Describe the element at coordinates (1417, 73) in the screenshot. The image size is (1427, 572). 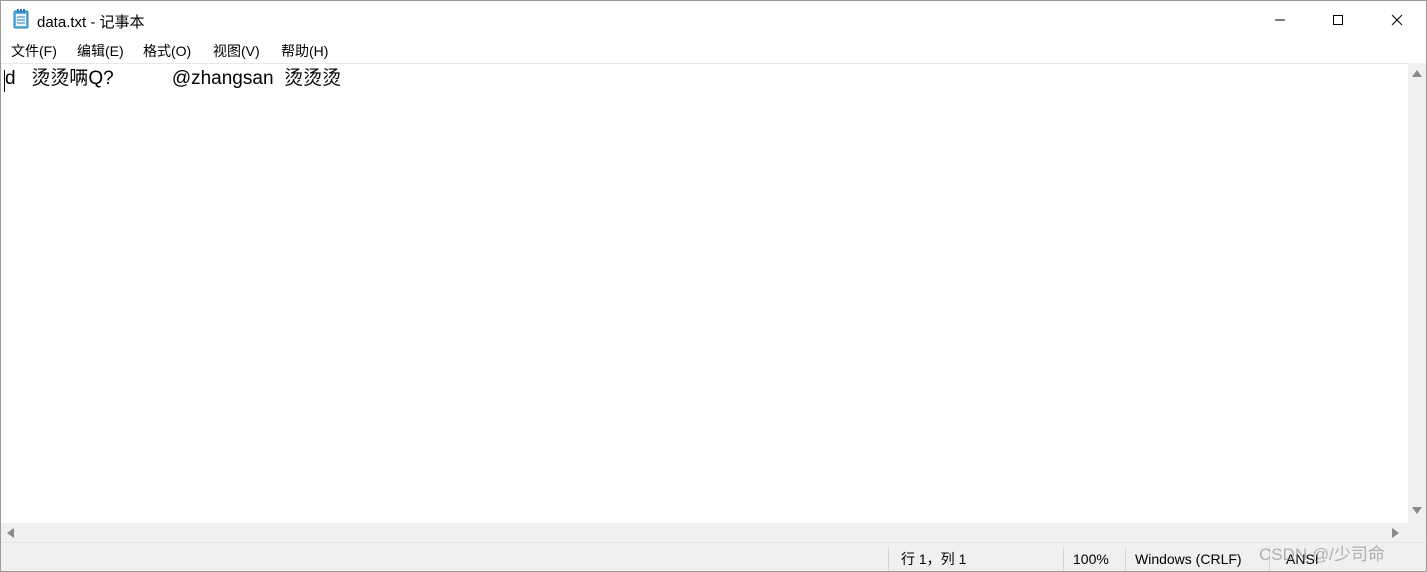
I see `scroll-up-icon` at that location.